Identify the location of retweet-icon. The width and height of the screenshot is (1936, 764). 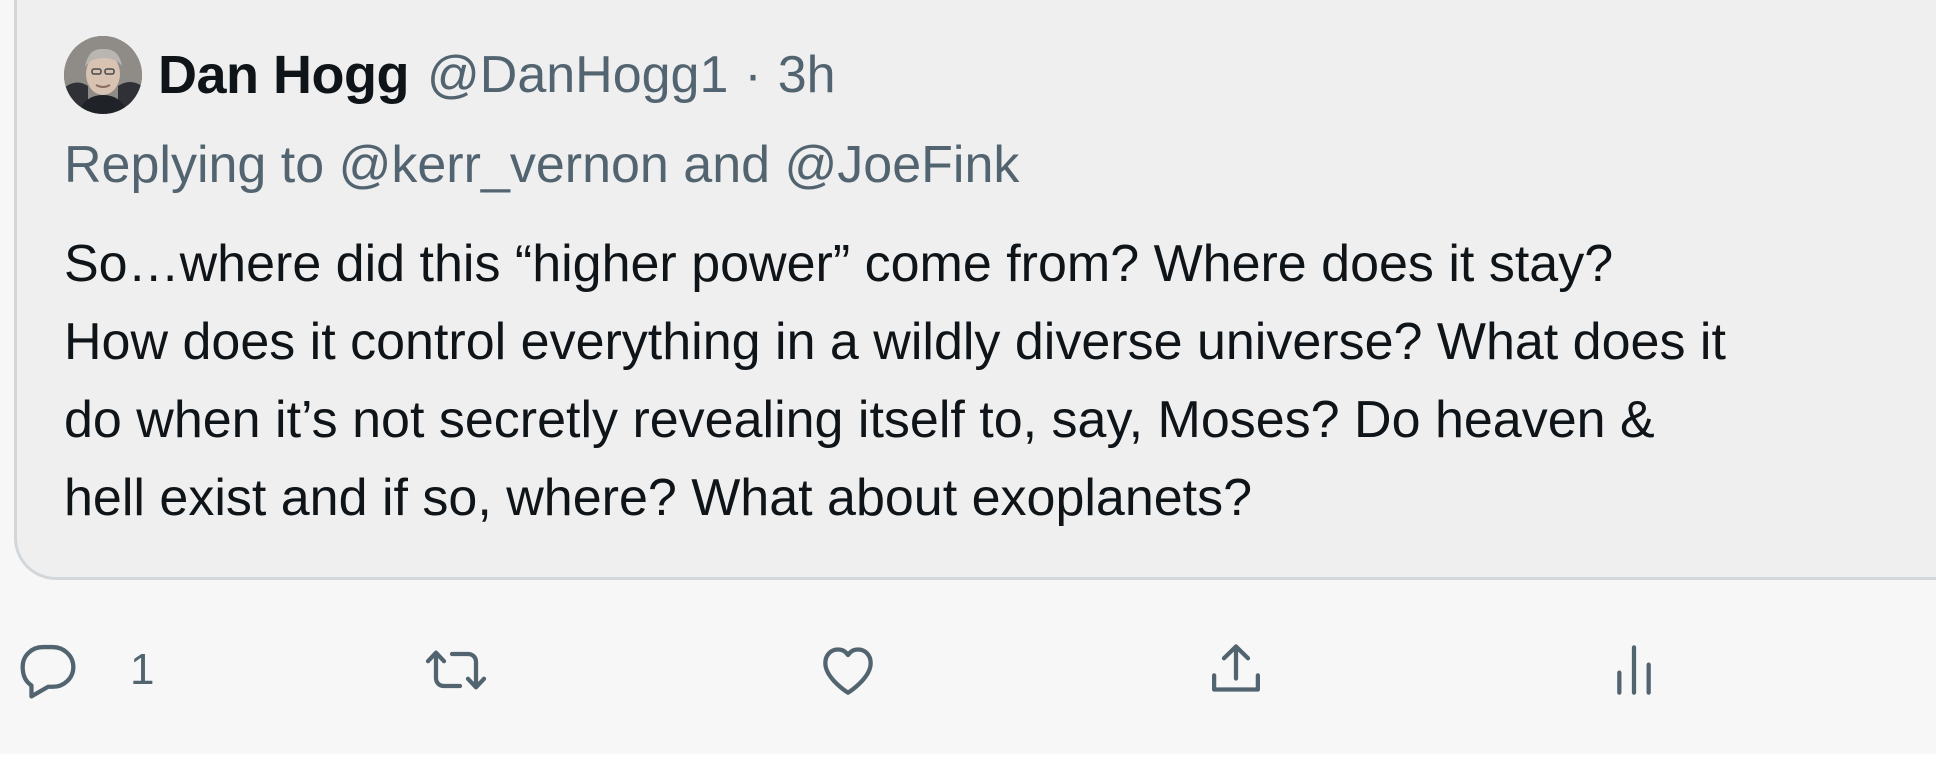
(456, 670).